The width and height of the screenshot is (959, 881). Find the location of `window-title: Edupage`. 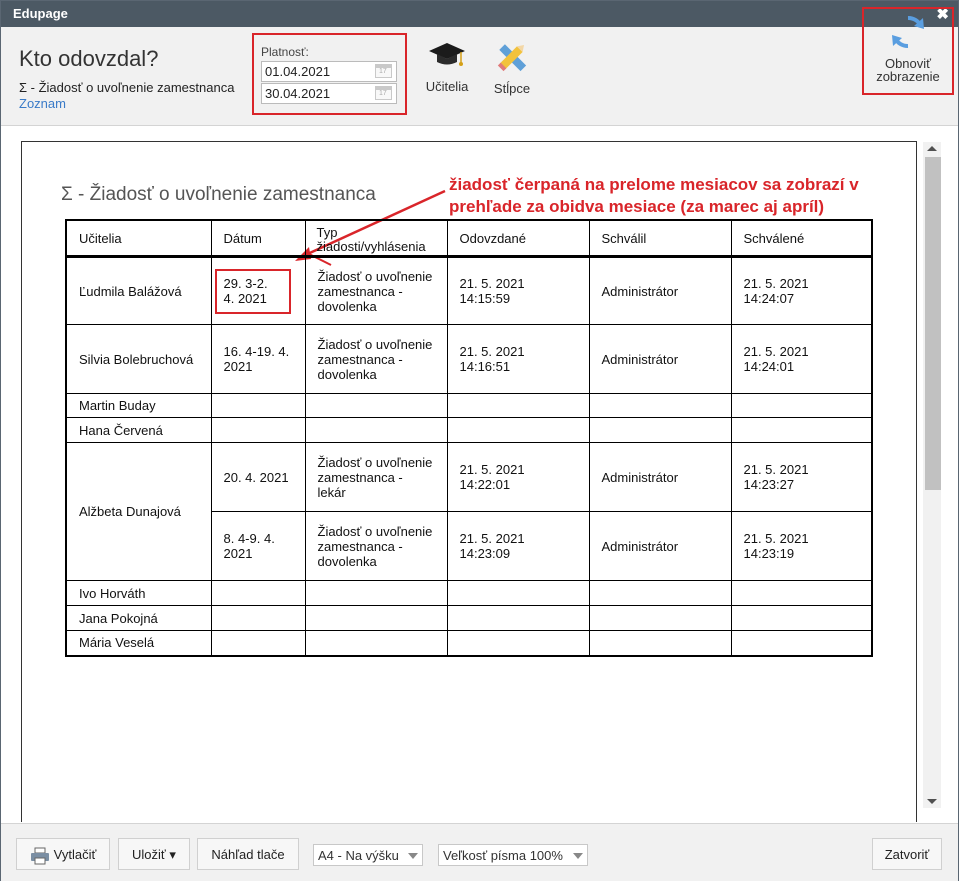

window-title: Edupage is located at coordinates (40, 13).